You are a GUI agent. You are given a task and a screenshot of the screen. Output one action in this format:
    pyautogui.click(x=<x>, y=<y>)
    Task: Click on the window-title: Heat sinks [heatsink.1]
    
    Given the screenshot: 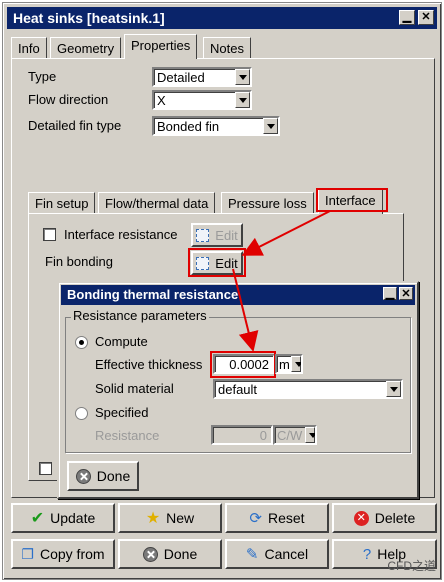 What is the action you would take?
    pyautogui.click(x=89, y=18)
    